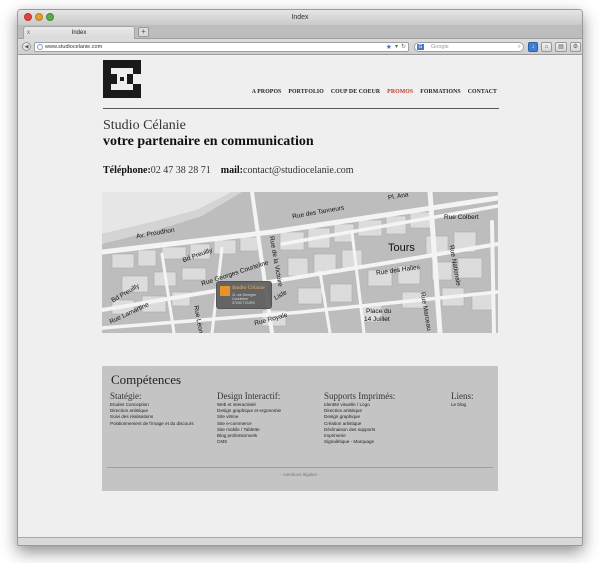 Image resolution: width=599 pixels, height=563 pixels. What do you see at coordinates (231, 170) in the screenshot?
I see `mail-label: mail:` at bounding box center [231, 170].